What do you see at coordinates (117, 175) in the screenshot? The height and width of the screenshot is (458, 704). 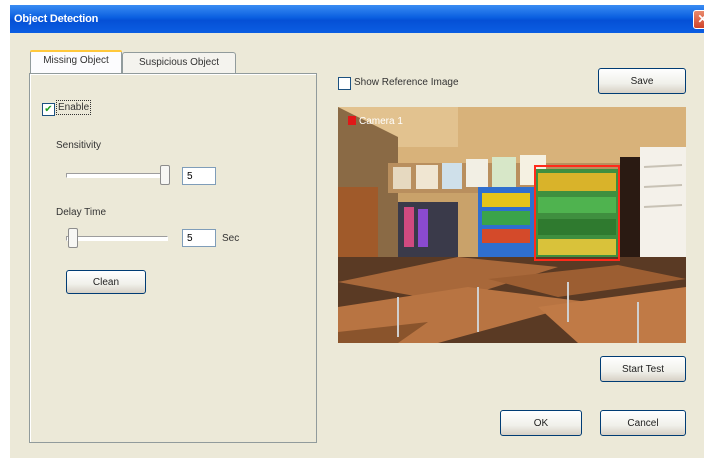 I see `sensitivity-slider-track` at bounding box center [117, 175].